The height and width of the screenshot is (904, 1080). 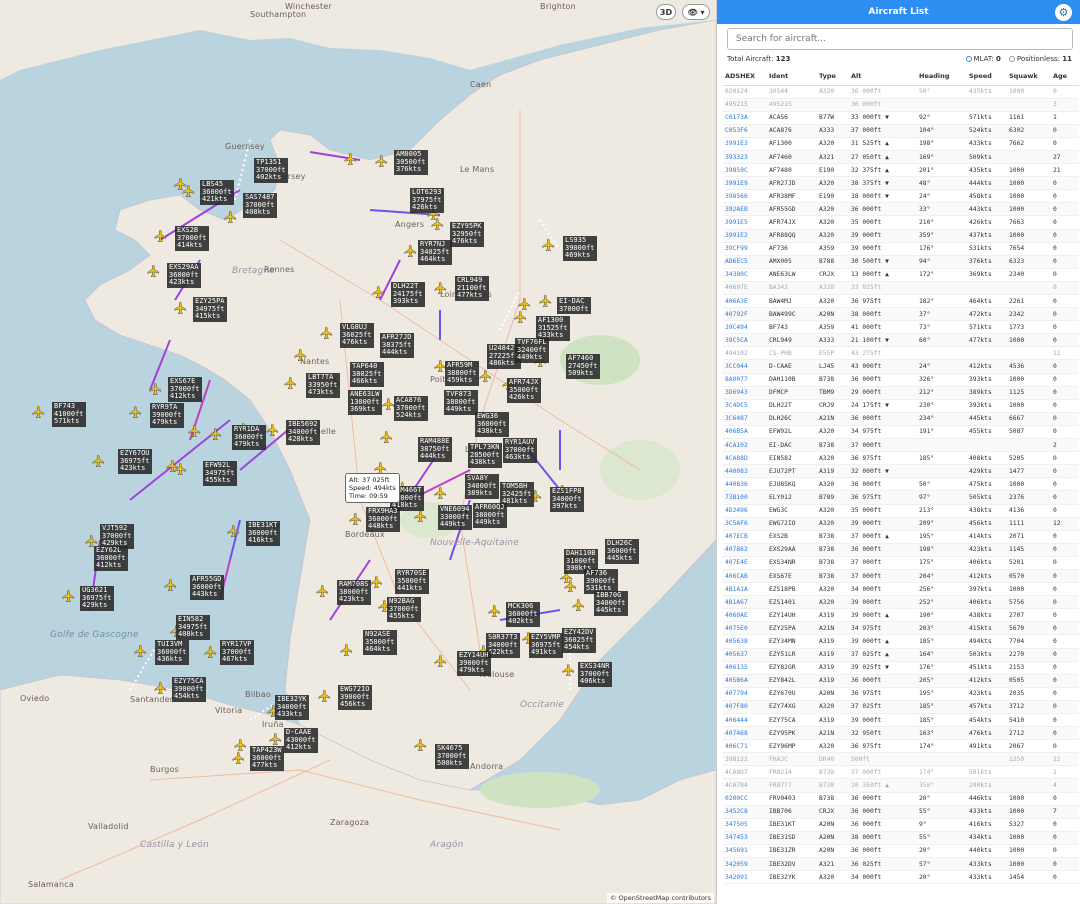 What do you see at coordinates (237, 652) in the screenshot?
I see `aircraft-map-label: RYR17VP 37000ft 467kts` at bounding box center [237, 652].